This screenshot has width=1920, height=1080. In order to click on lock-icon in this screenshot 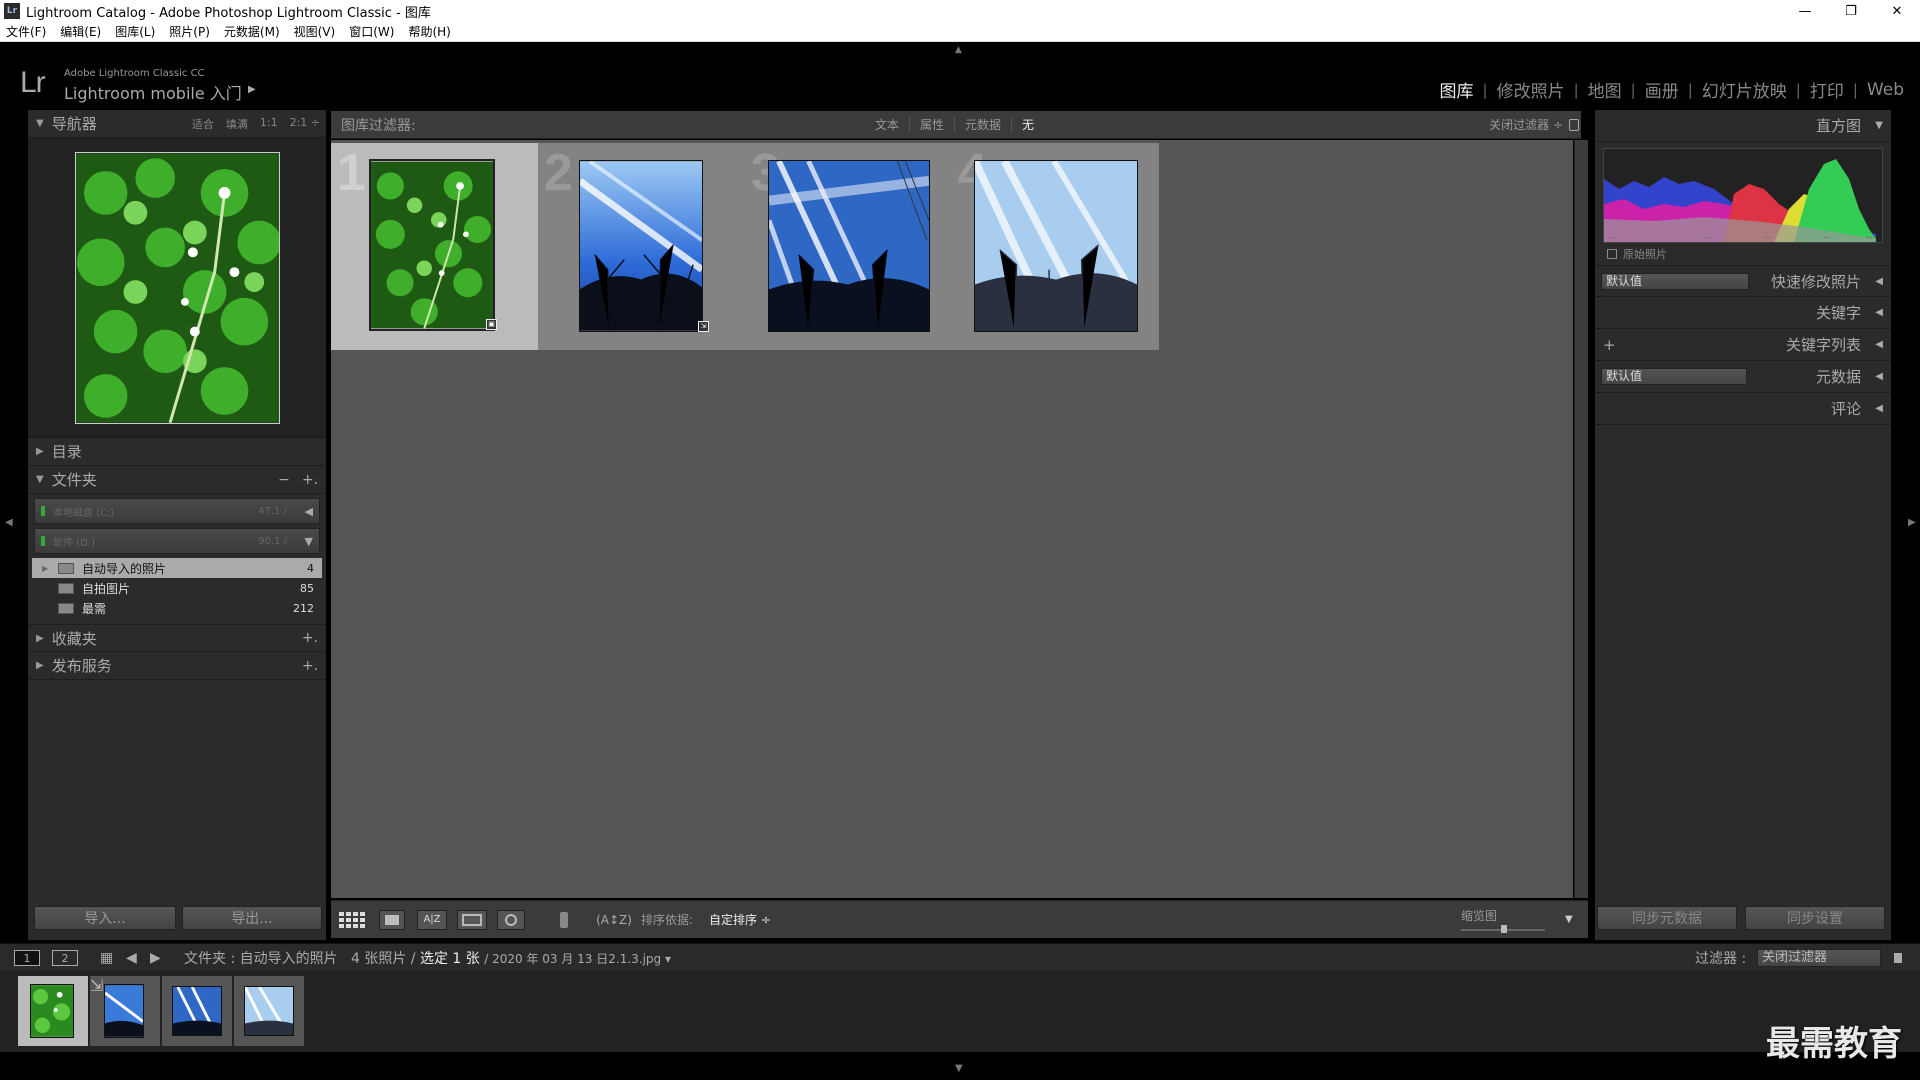, I will do `click(1574, 124)`.